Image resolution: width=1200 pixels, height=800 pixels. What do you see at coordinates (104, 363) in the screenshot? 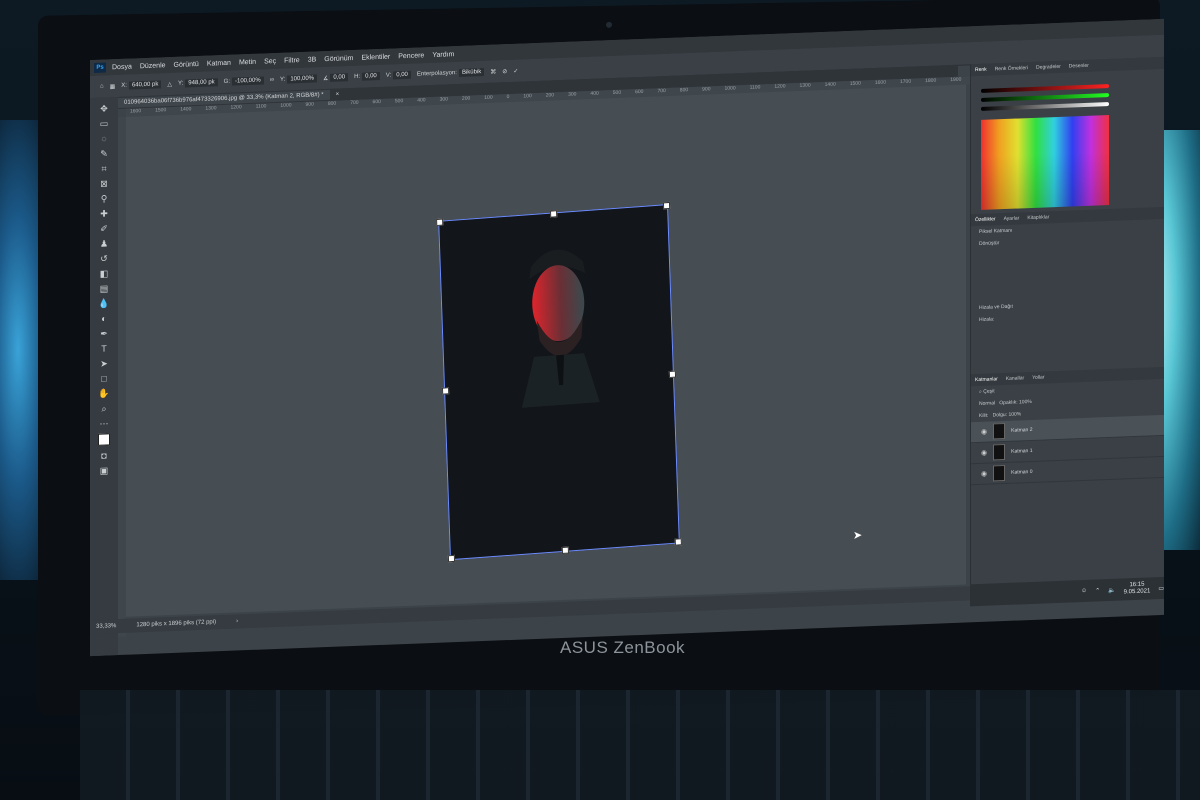
I see `path-select-tool-icon: ➤` at bounding box center [104, 363].